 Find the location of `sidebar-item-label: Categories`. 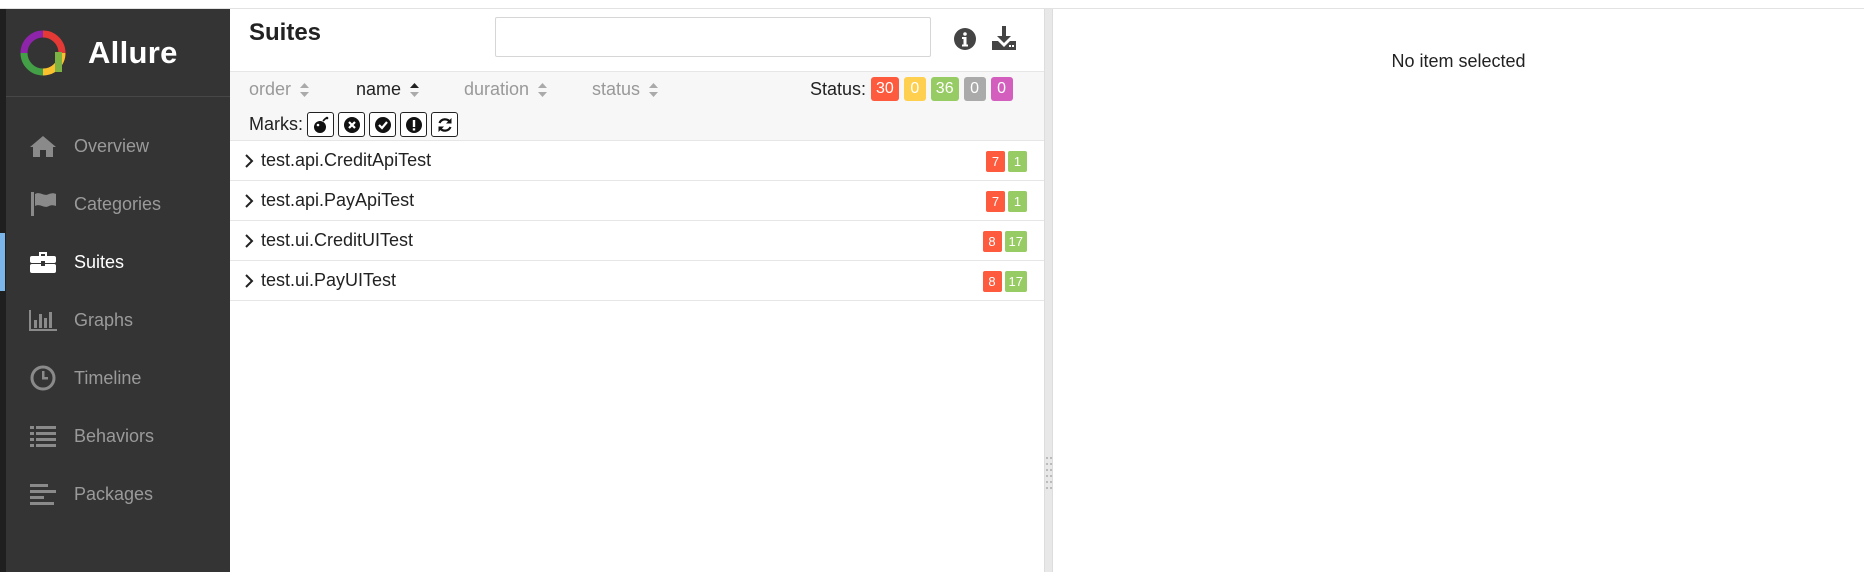

sidebar-item-label: Categories is located at coordinates (118, 203).